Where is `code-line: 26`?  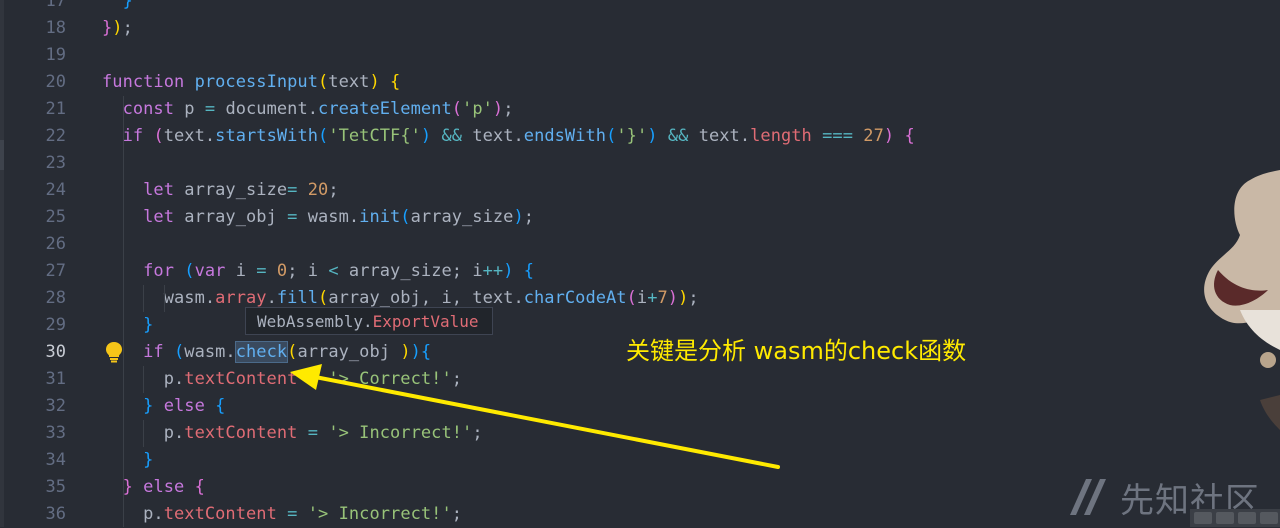
code-line: 26 is located at coordinates (640, 244).